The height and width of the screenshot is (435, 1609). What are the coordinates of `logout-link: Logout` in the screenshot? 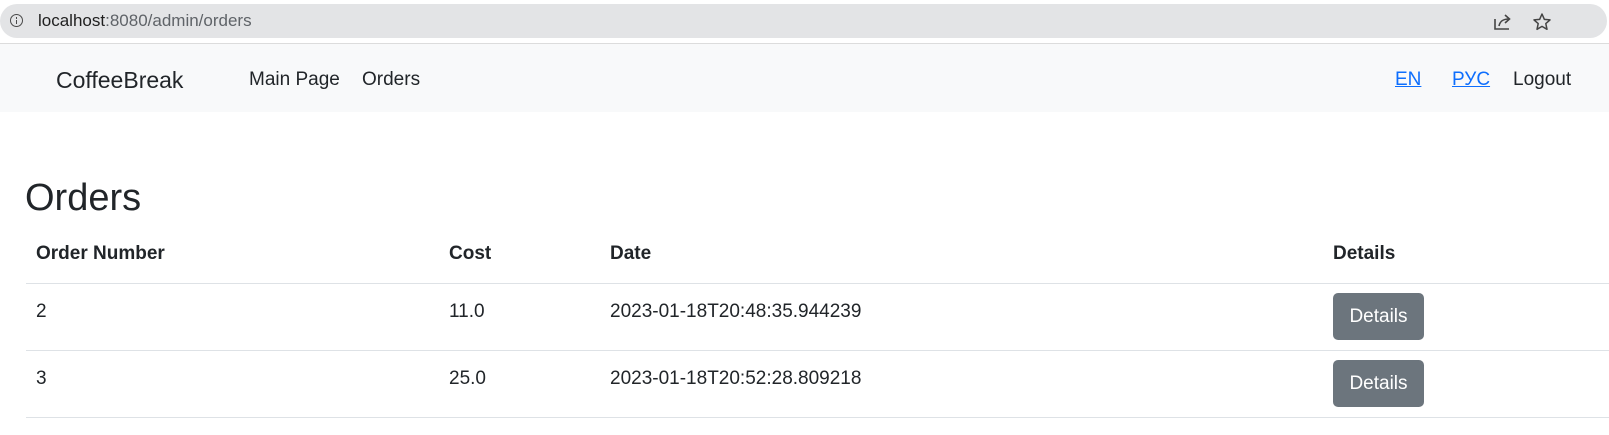 It's located at (1542, 80).